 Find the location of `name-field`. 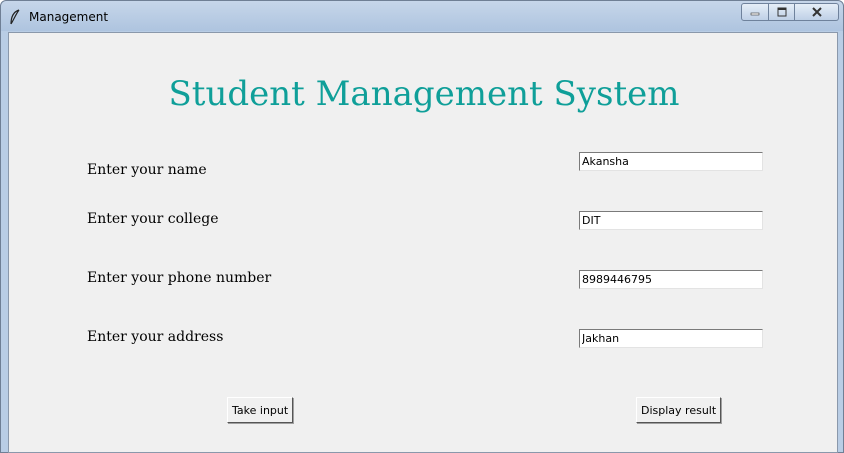

name-field is located at coordinates (671, 161).